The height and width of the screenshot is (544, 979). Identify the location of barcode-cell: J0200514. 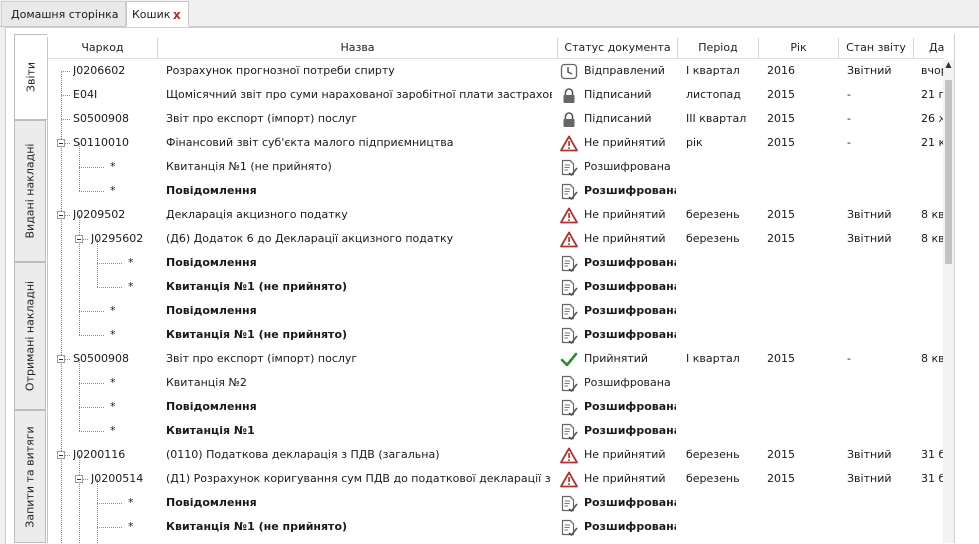
(117, 478).